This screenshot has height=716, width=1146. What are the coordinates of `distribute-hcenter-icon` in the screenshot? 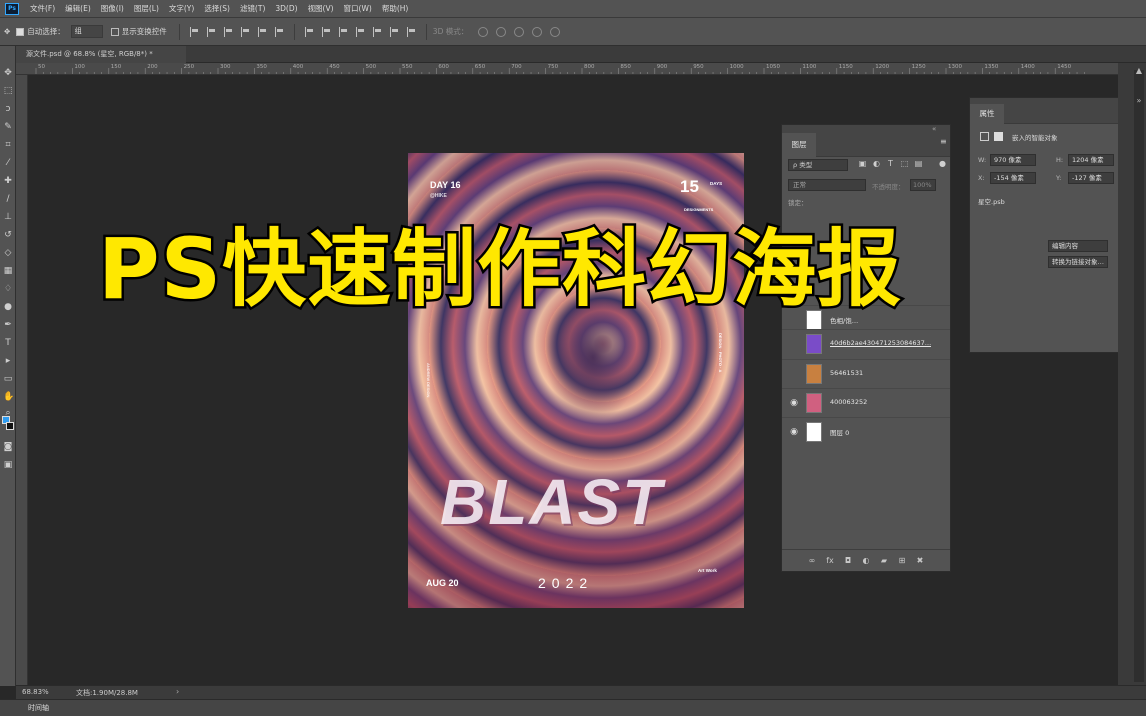 It's located at (377, 31).